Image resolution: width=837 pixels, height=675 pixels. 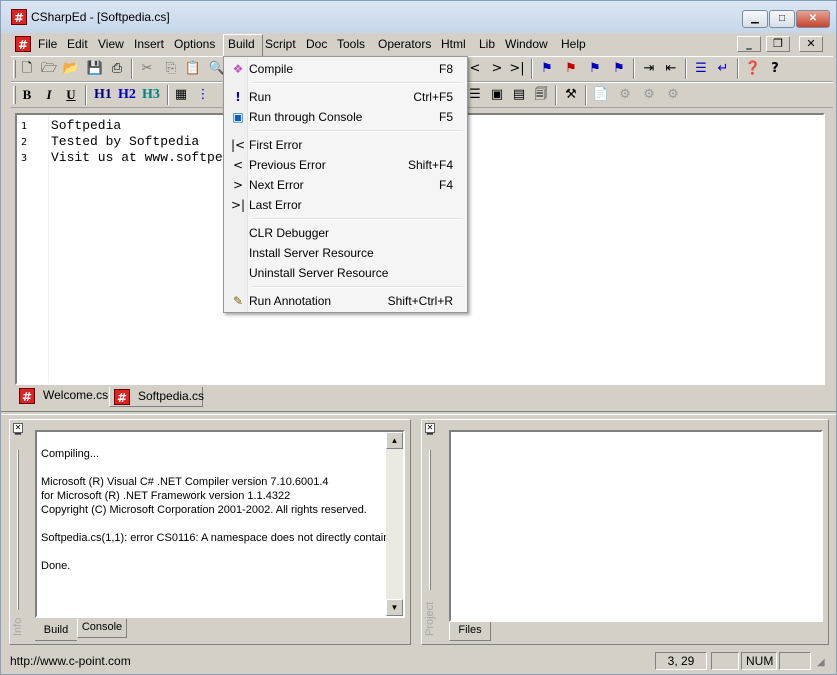 I want to click on underline-button: U, so click(x=71, y=95).